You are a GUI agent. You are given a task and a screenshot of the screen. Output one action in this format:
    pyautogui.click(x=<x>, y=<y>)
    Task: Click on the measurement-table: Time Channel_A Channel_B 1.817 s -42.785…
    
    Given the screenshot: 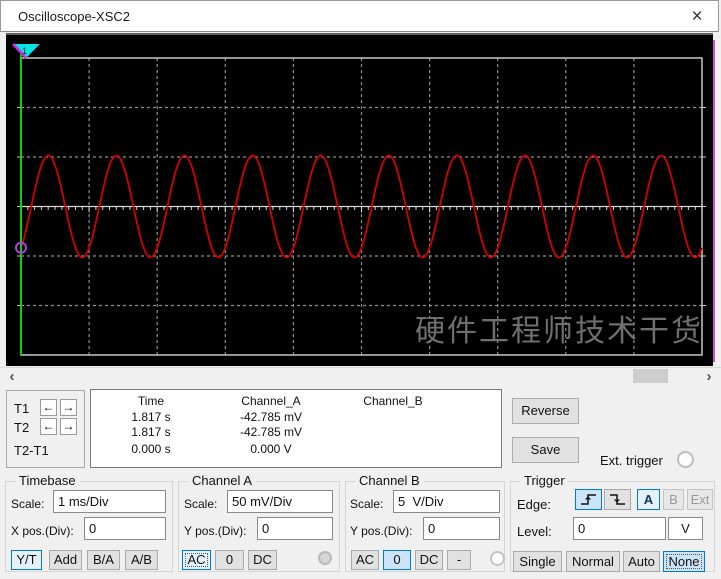 What is the action you would take?
    pyautogui.click(x=296, y=428)
    